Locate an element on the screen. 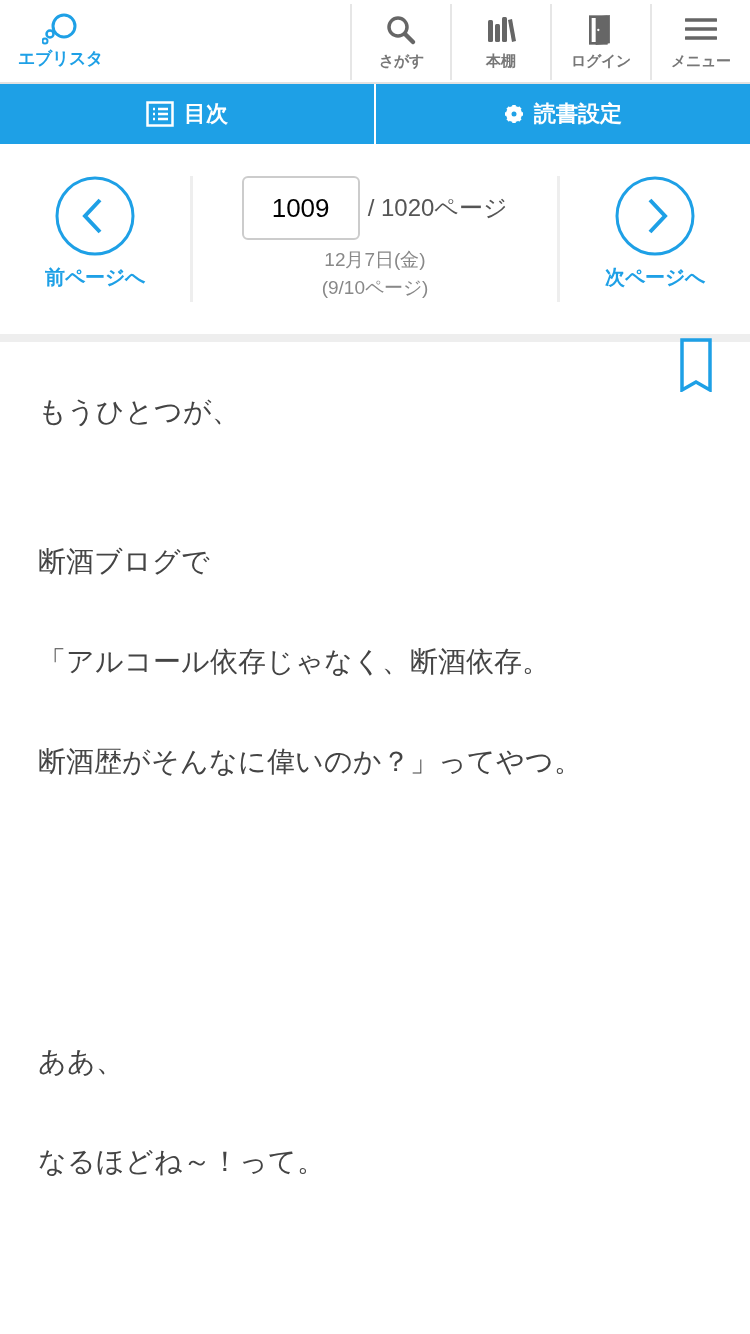  bookmark-icon is located at coordinates (696, 365).